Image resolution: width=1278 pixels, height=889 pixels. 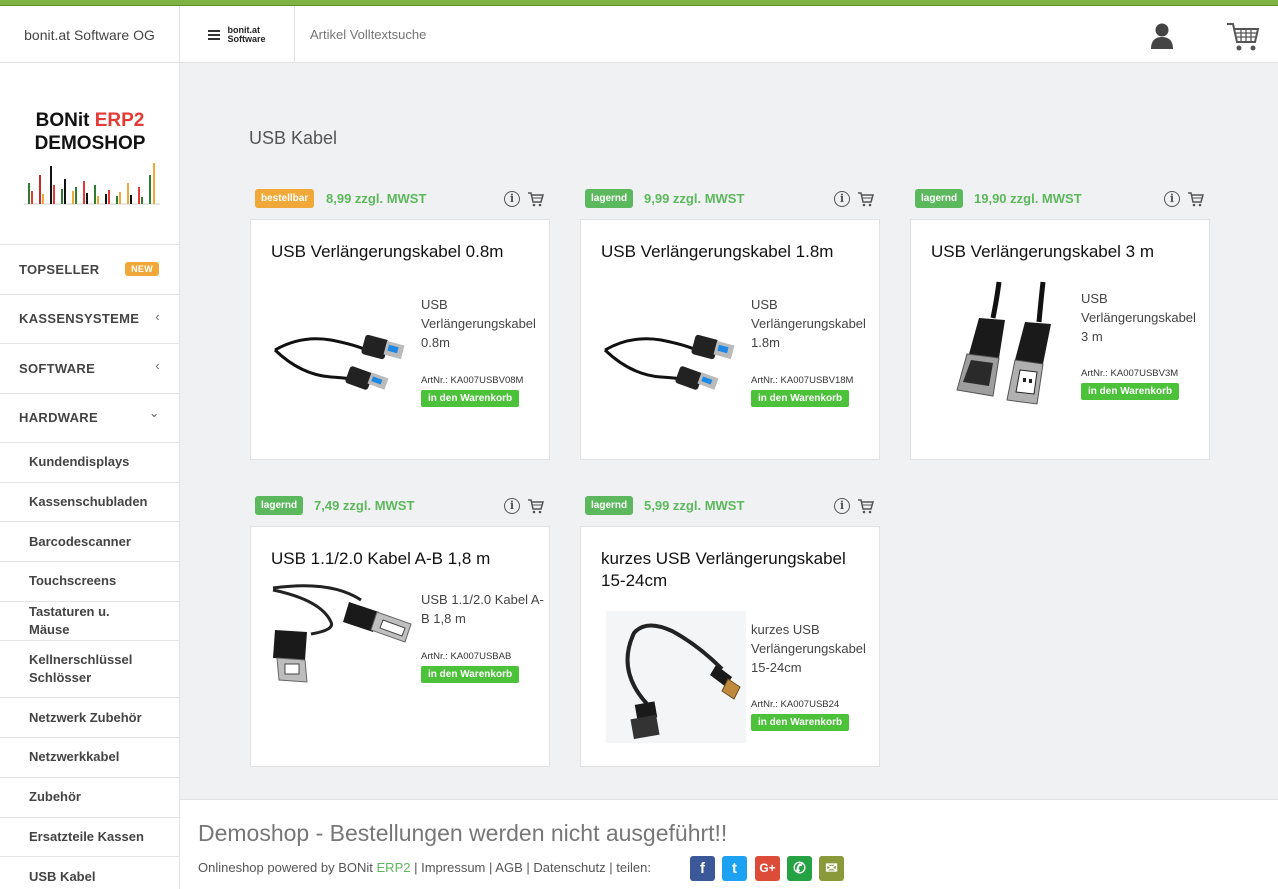 I want to click on subnav-netzwerk-zubehoer: Netzwerk Zubehör, so click(x=89, y=718).